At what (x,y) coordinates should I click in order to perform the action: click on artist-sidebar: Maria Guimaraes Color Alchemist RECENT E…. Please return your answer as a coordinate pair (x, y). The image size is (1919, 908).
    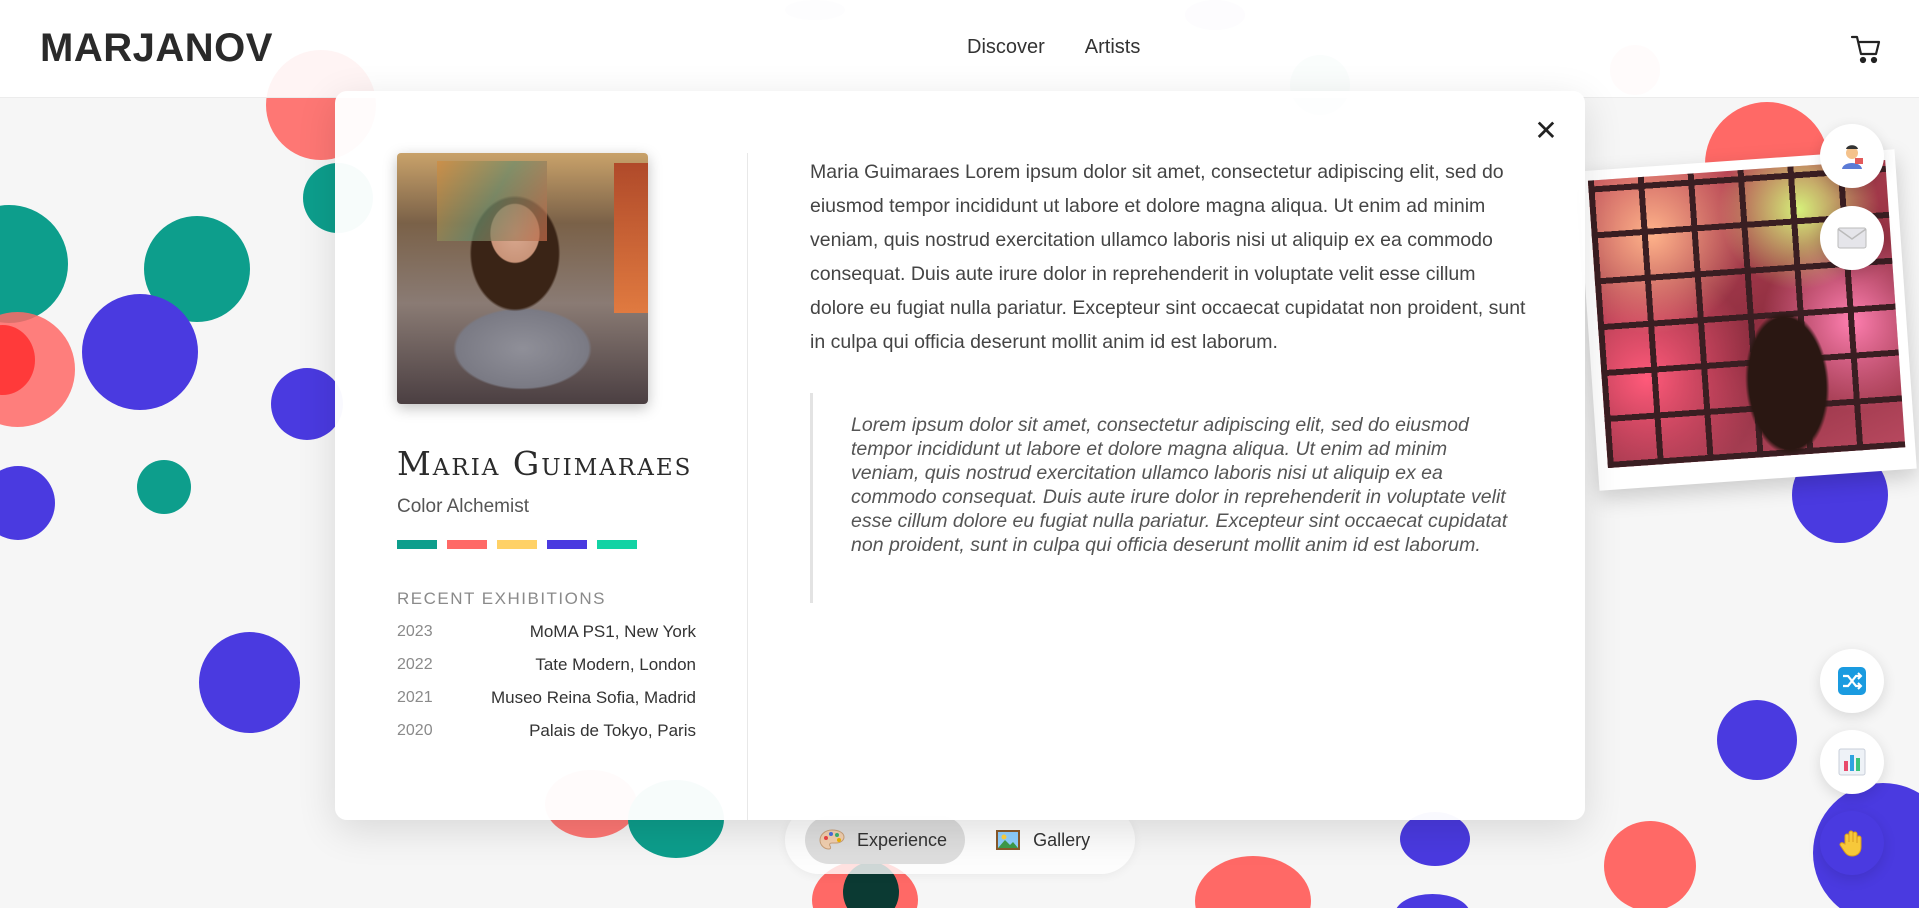
    Looking at the image, I should click on (547, 447).